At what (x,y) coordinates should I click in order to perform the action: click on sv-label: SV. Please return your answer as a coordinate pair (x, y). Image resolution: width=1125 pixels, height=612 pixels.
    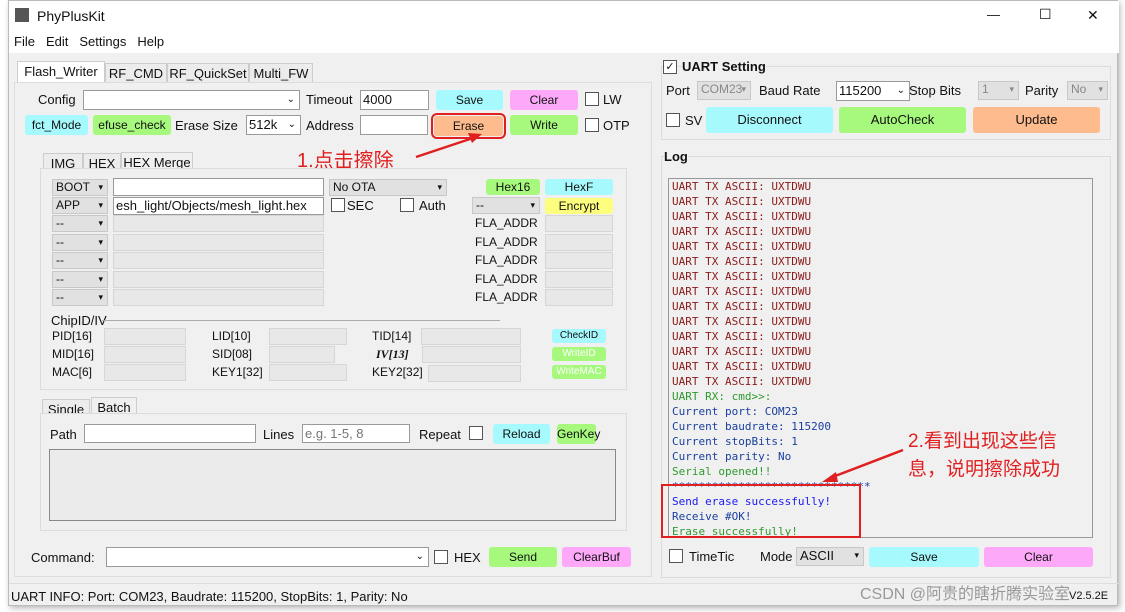
    Looking at the image, I should click on (694, 120).